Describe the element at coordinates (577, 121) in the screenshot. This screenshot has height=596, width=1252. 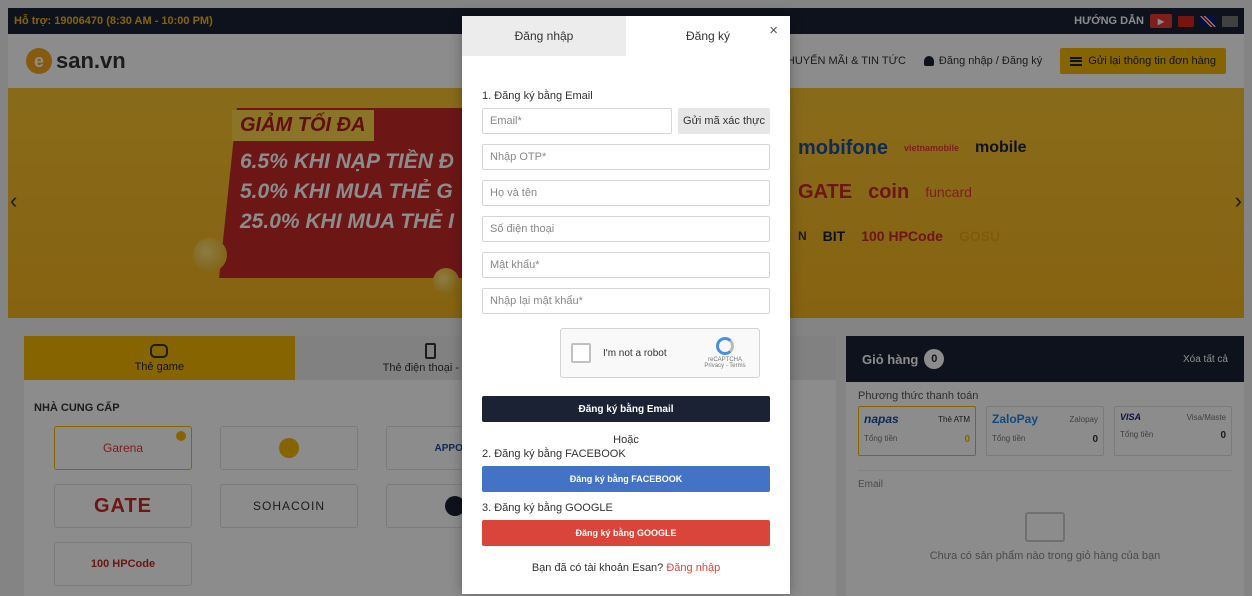
I see `email-input` at that location.